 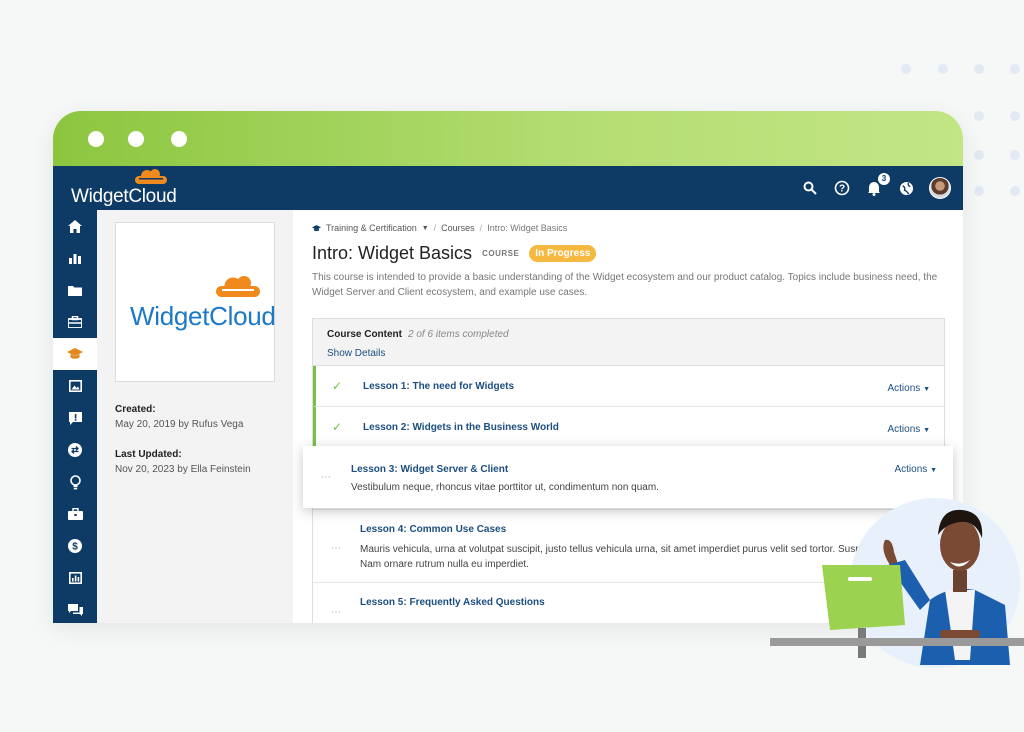 I want to click on show-details-link: Show Details, so click(x=628, y=353).